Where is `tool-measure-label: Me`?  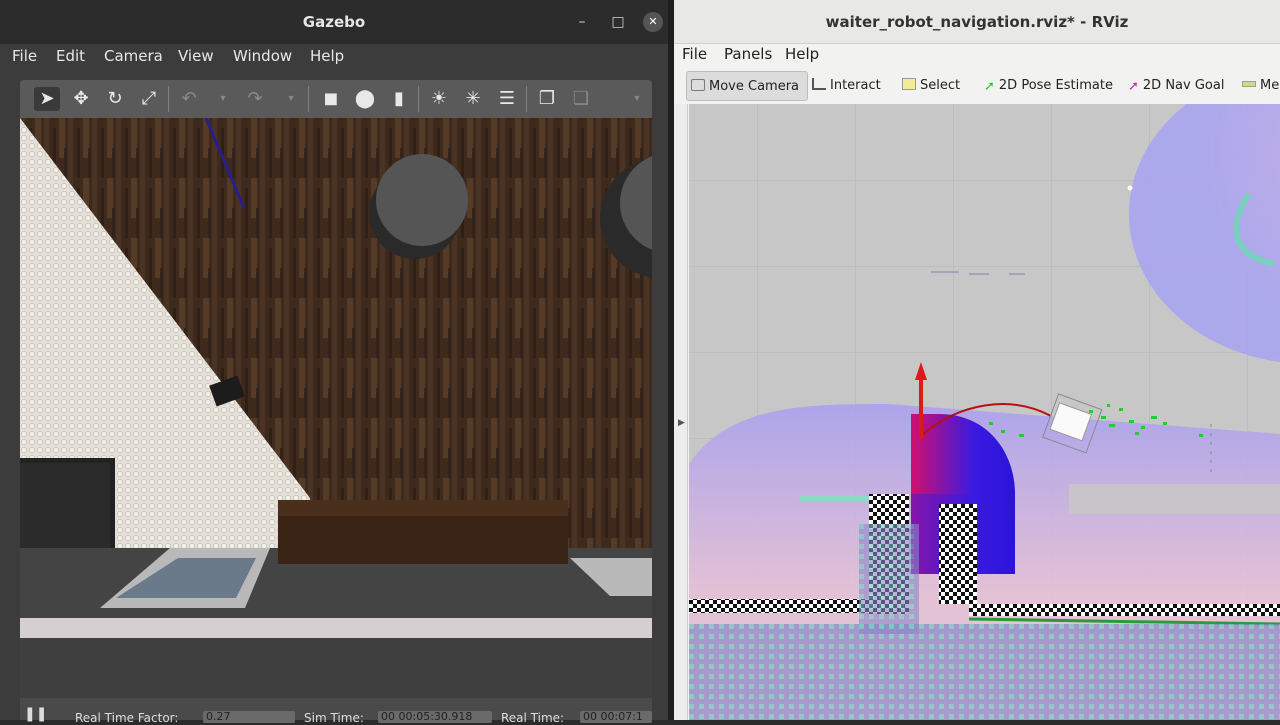
tool-measure-label: Me is located at coordinates (1270, 85).